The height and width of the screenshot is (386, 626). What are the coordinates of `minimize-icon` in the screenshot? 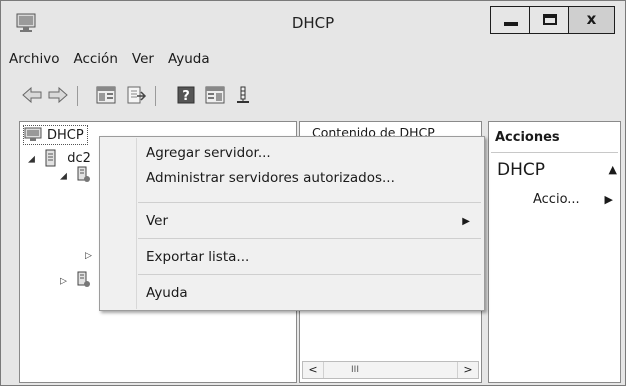 It's located at (511, 24).